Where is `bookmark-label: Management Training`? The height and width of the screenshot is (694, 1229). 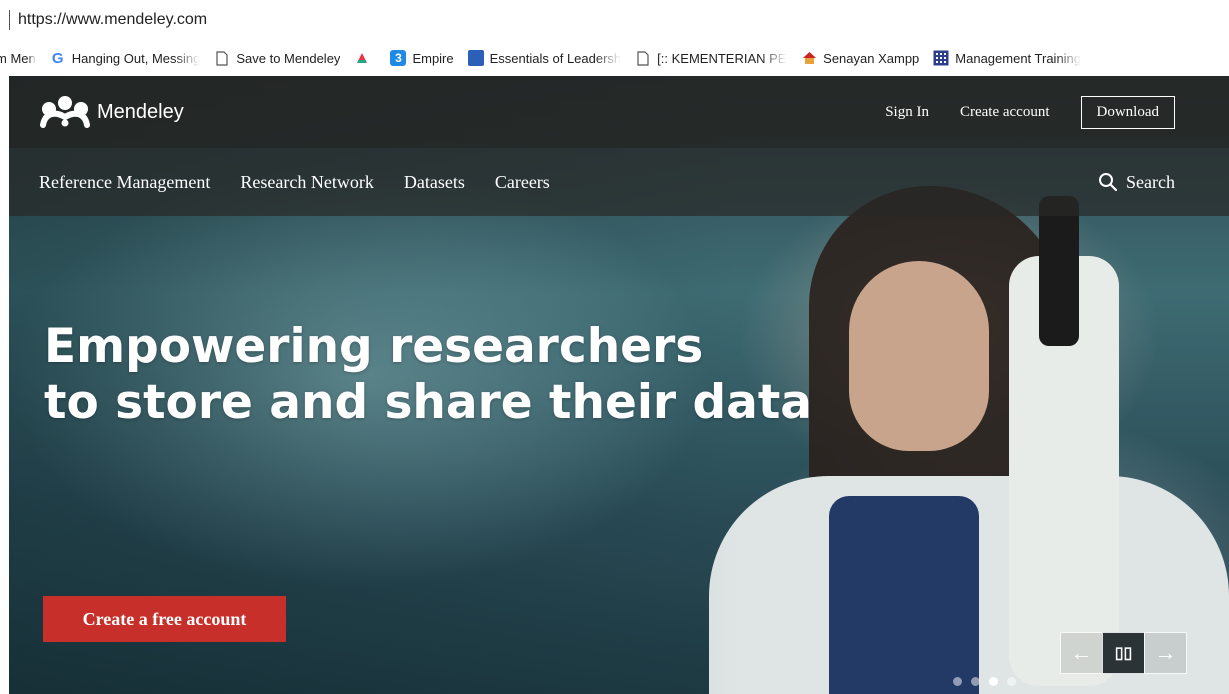
bookmark-label: Management Training is located at coordinates (1018, 58).